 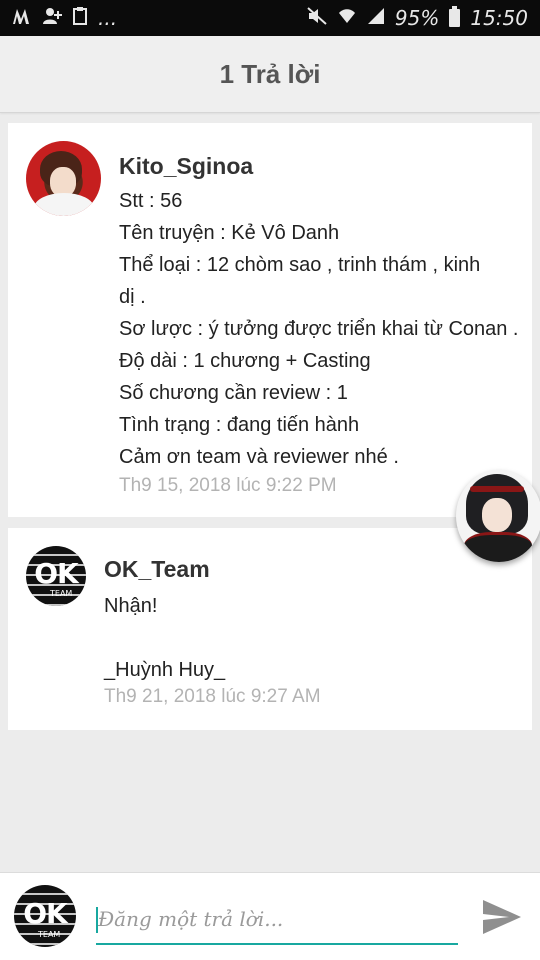 I want to click on chat-head-headband, so click(x=497, y=489).